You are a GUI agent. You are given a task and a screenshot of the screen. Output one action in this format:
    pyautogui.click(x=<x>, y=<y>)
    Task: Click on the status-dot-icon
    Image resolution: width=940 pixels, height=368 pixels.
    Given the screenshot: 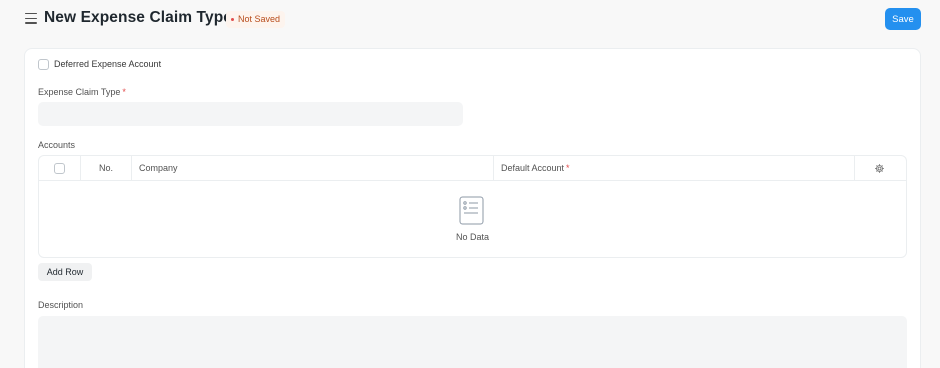 What is the action you would take?
    pyautogui.click(x=232, y=19)
    